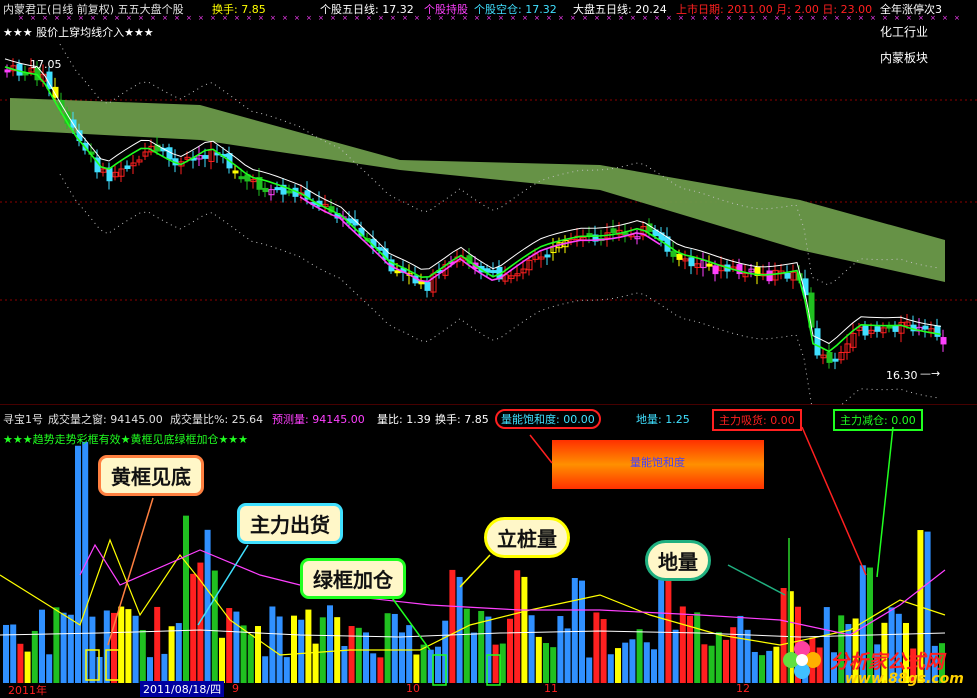 This screenshot has width=977, height=698. Describe the element at coordinates (23, 419) in the screenshot. I see `indicator-name: 寻宝1号` at that location.